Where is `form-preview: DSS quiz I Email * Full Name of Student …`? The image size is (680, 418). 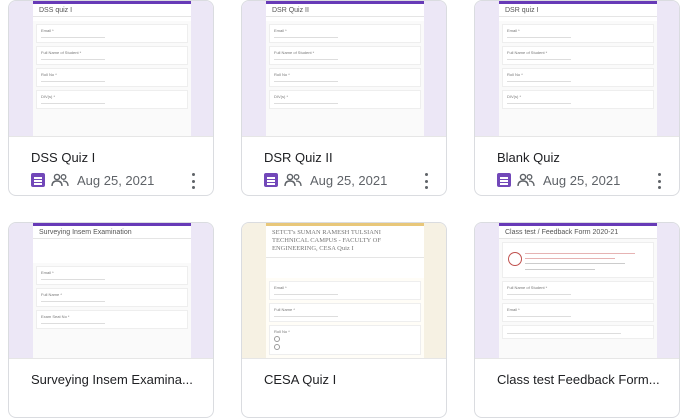
form-preview: DSS quiz I Email * Full Name of Student … is located at coordinates (112, 68).